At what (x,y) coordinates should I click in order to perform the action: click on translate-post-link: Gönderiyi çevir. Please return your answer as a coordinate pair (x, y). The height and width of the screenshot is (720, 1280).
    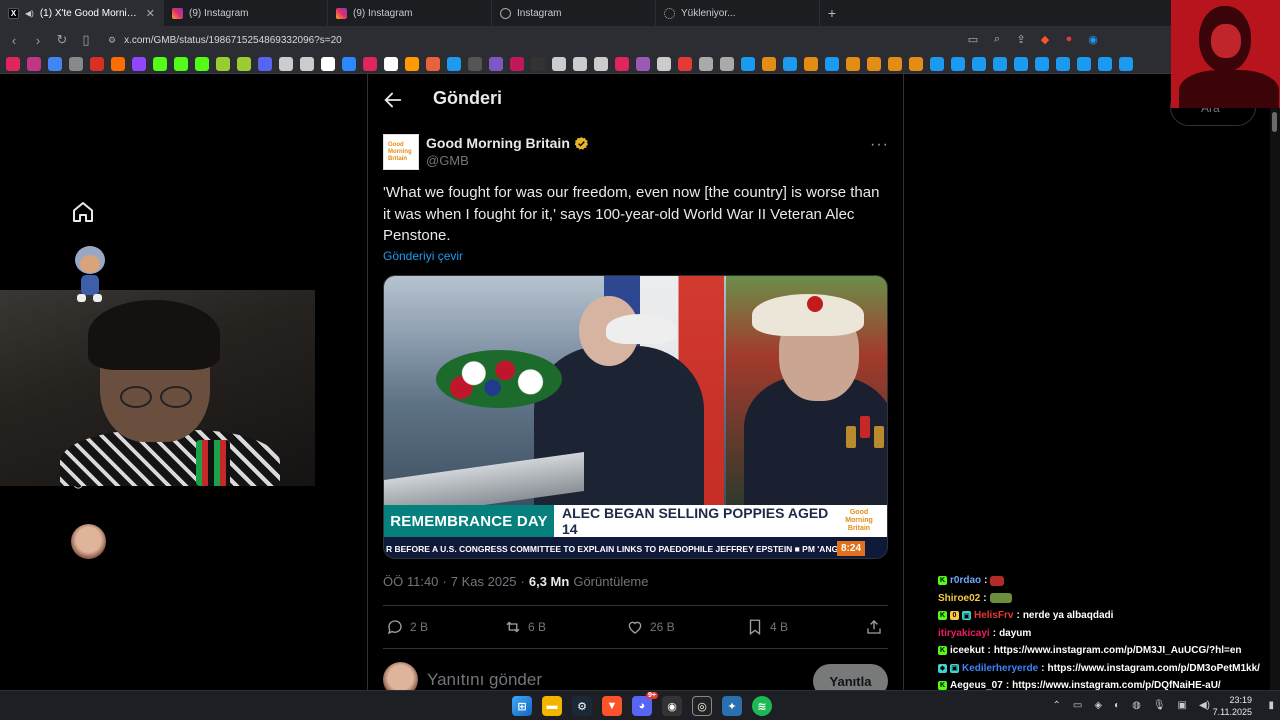
    Looking at the image, I should click on (423, 256).